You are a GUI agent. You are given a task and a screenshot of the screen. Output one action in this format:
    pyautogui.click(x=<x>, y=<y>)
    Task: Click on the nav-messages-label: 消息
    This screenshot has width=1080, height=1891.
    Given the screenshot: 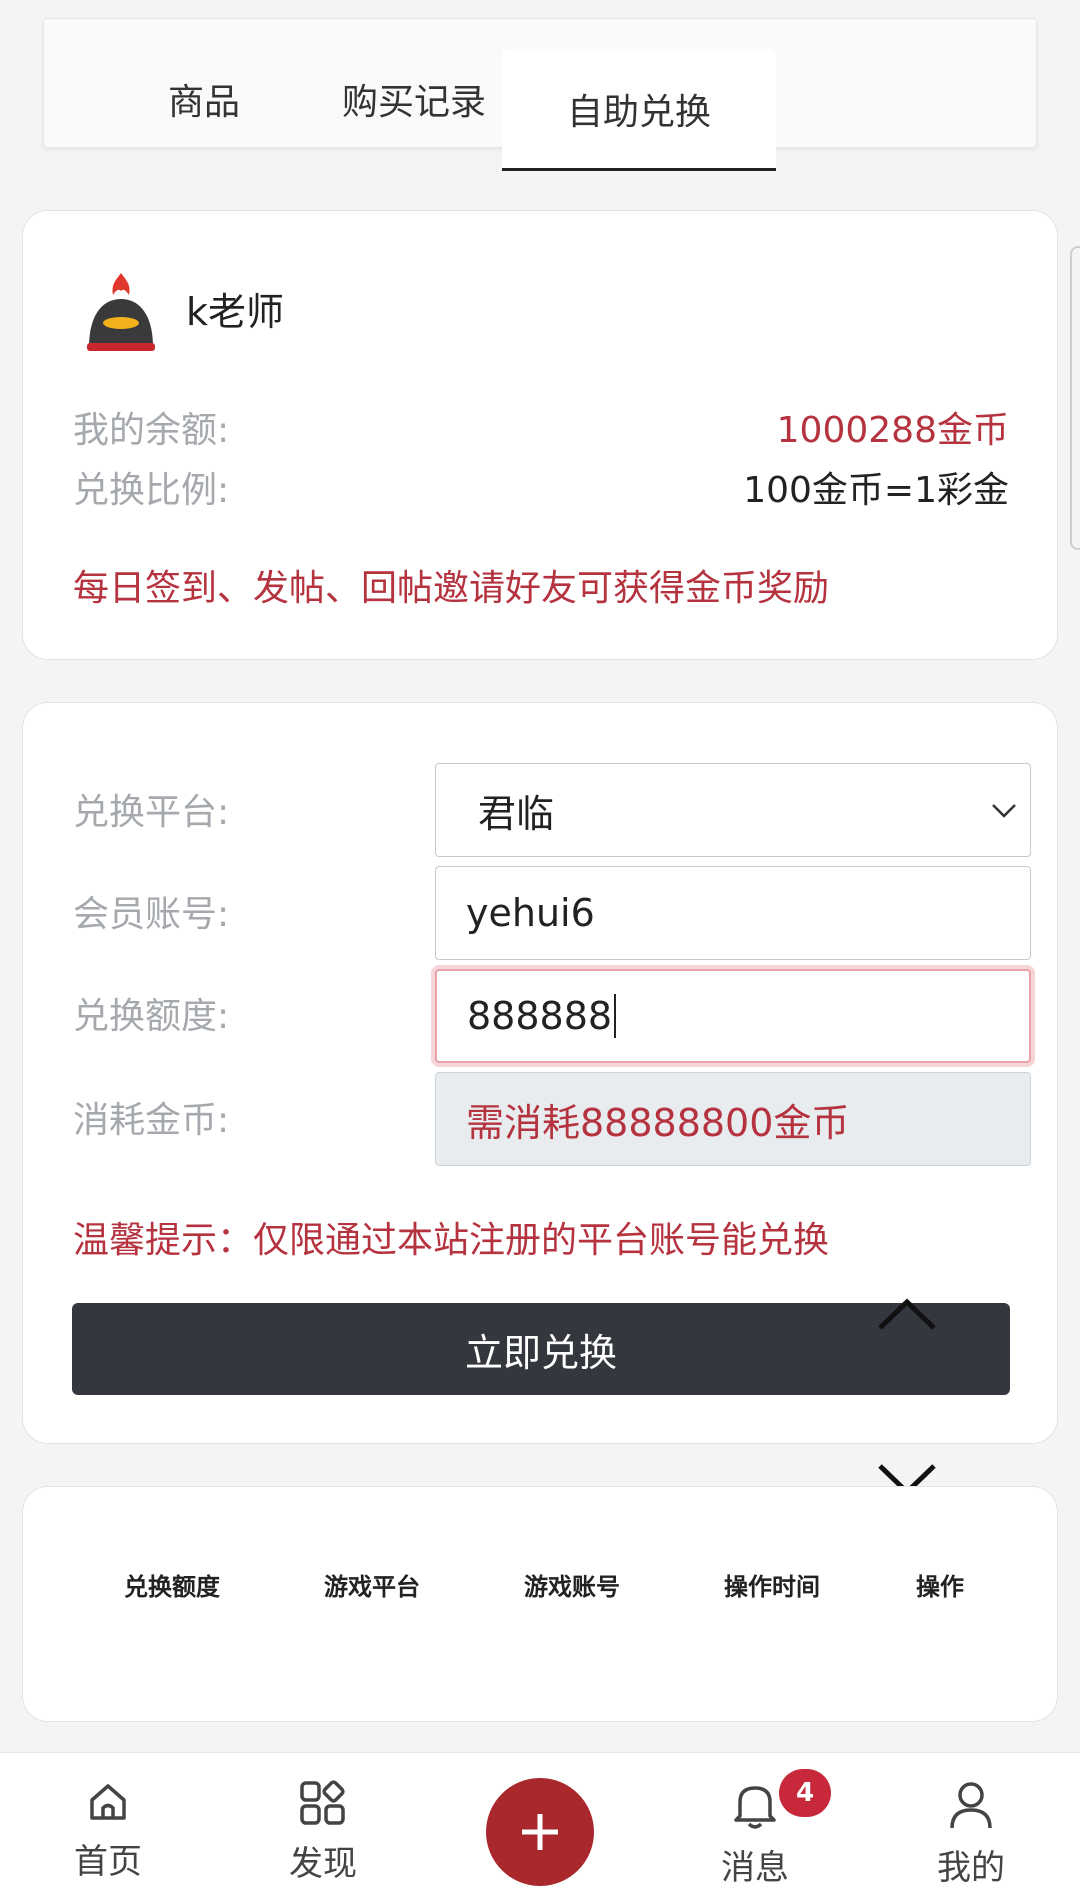 What is the action you would take?
    pyautogui.click(x=755, y=1868)
    